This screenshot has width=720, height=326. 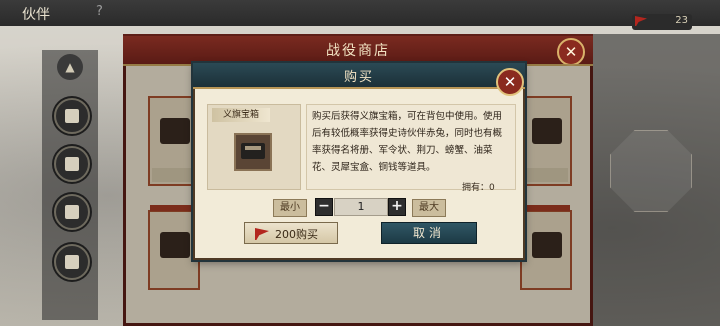 What do you see at coordinates (324, 207) in the screenshot?
I see `decrease-quantity-button: −` at bounding box center [324, 207].